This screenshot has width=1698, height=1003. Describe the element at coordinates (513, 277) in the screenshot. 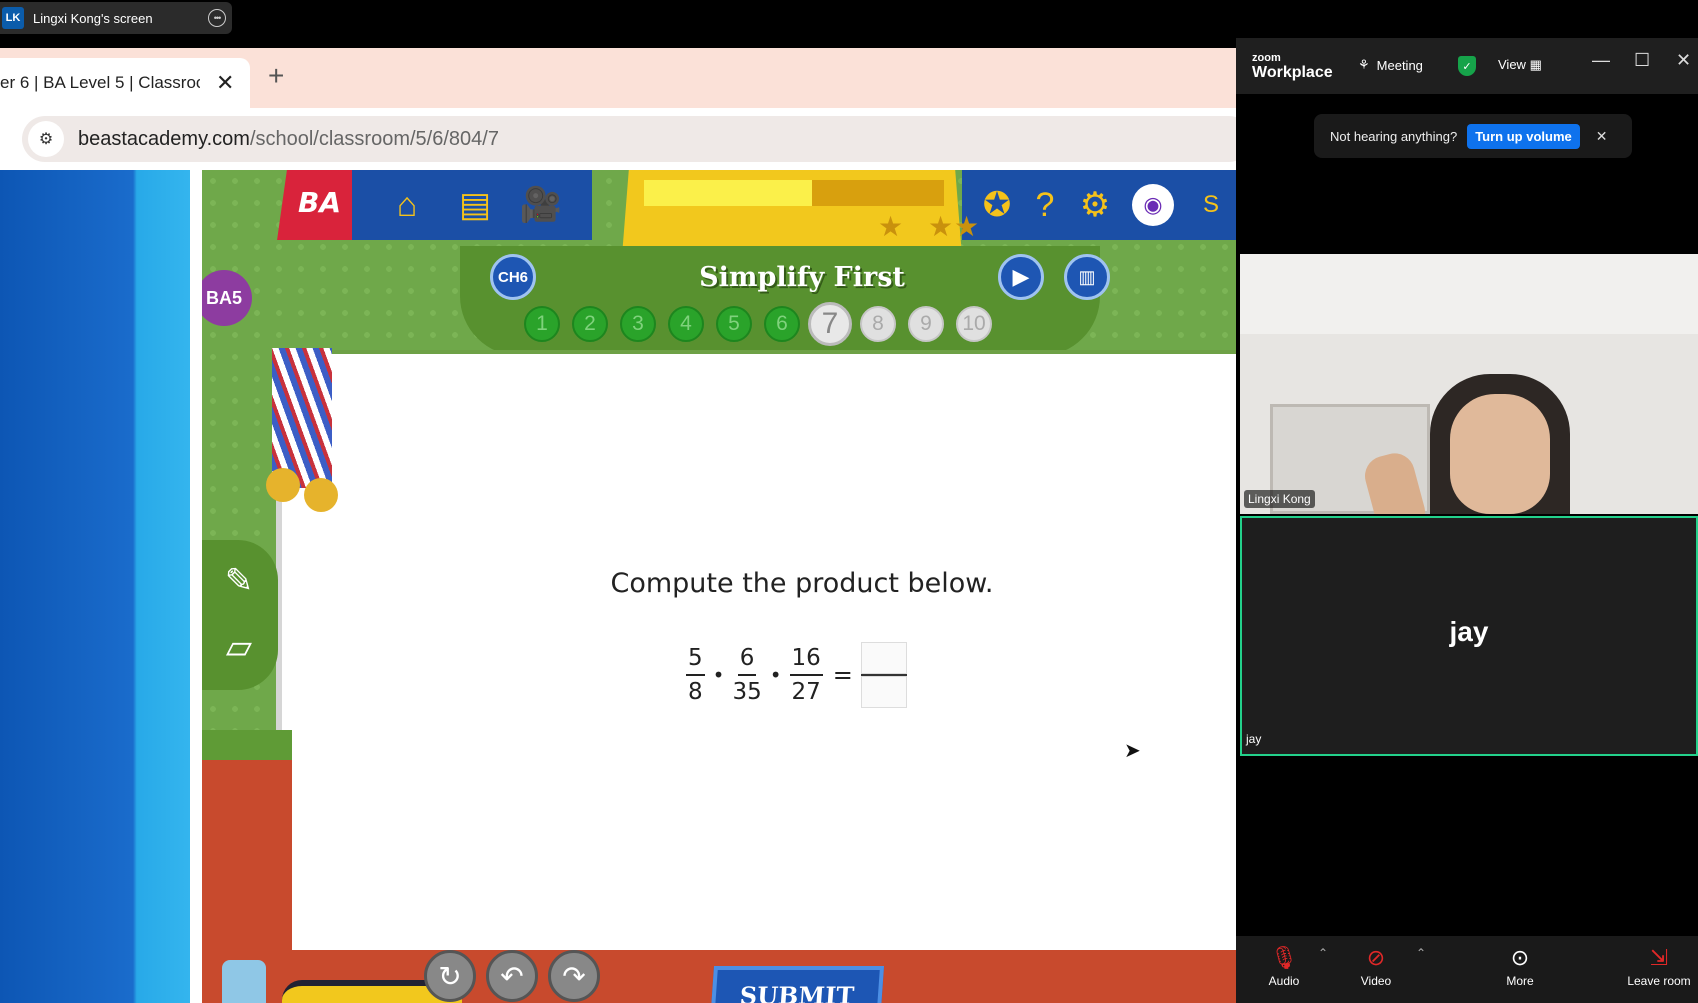

I see `chapter-badge: CH6` at that location.